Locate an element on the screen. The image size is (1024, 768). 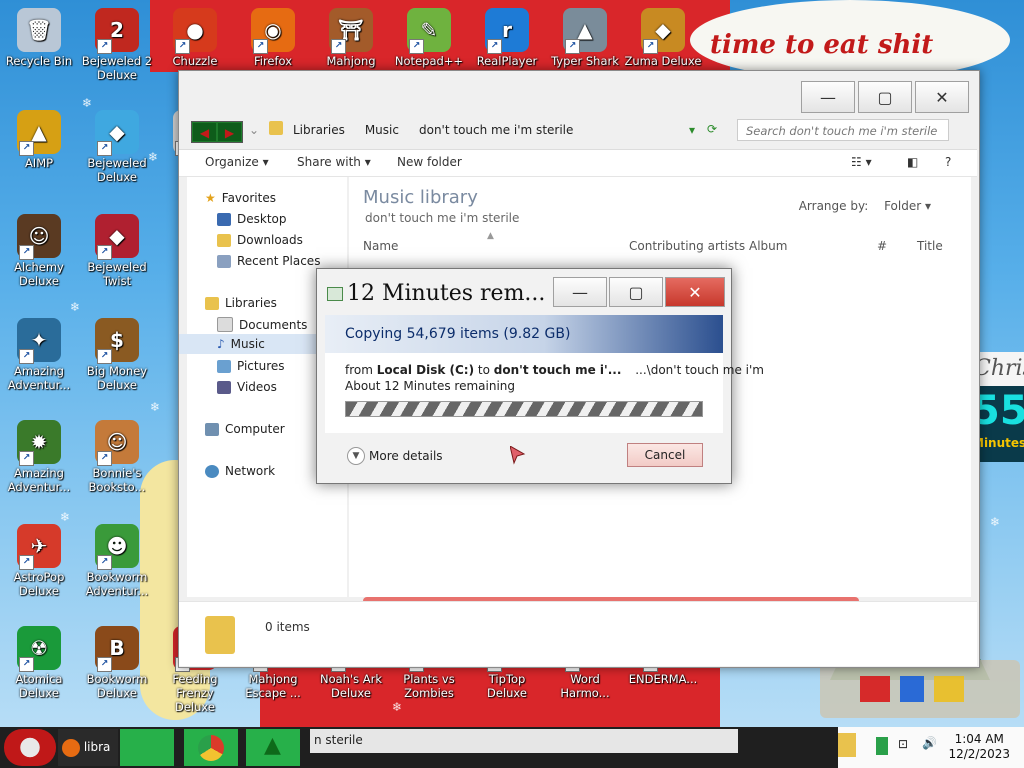
dialog-minimize-button: — is located at coordinates (580, 292).